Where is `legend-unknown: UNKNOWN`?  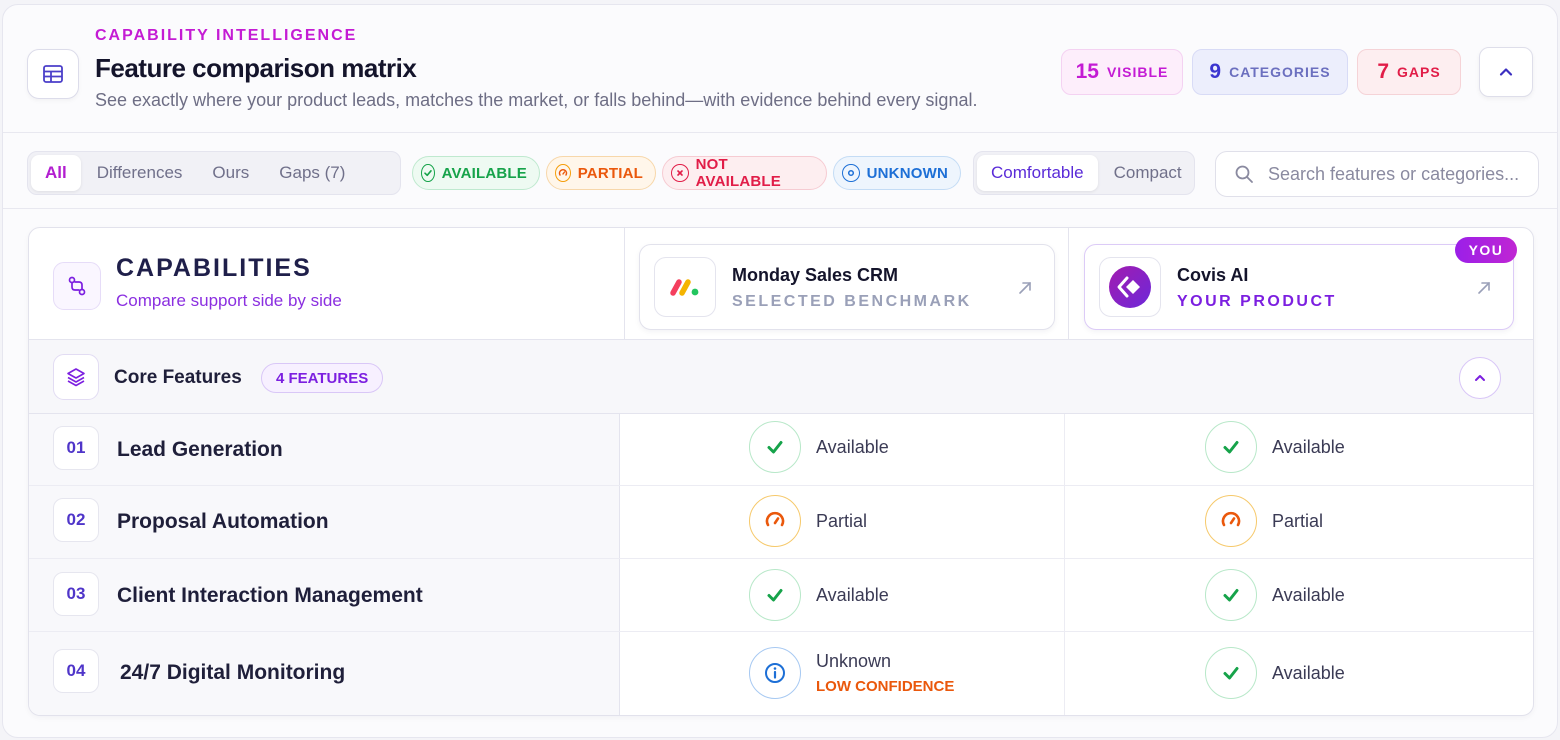 legend-unknown: UNKNOWN is located at coordinates (897, 173).